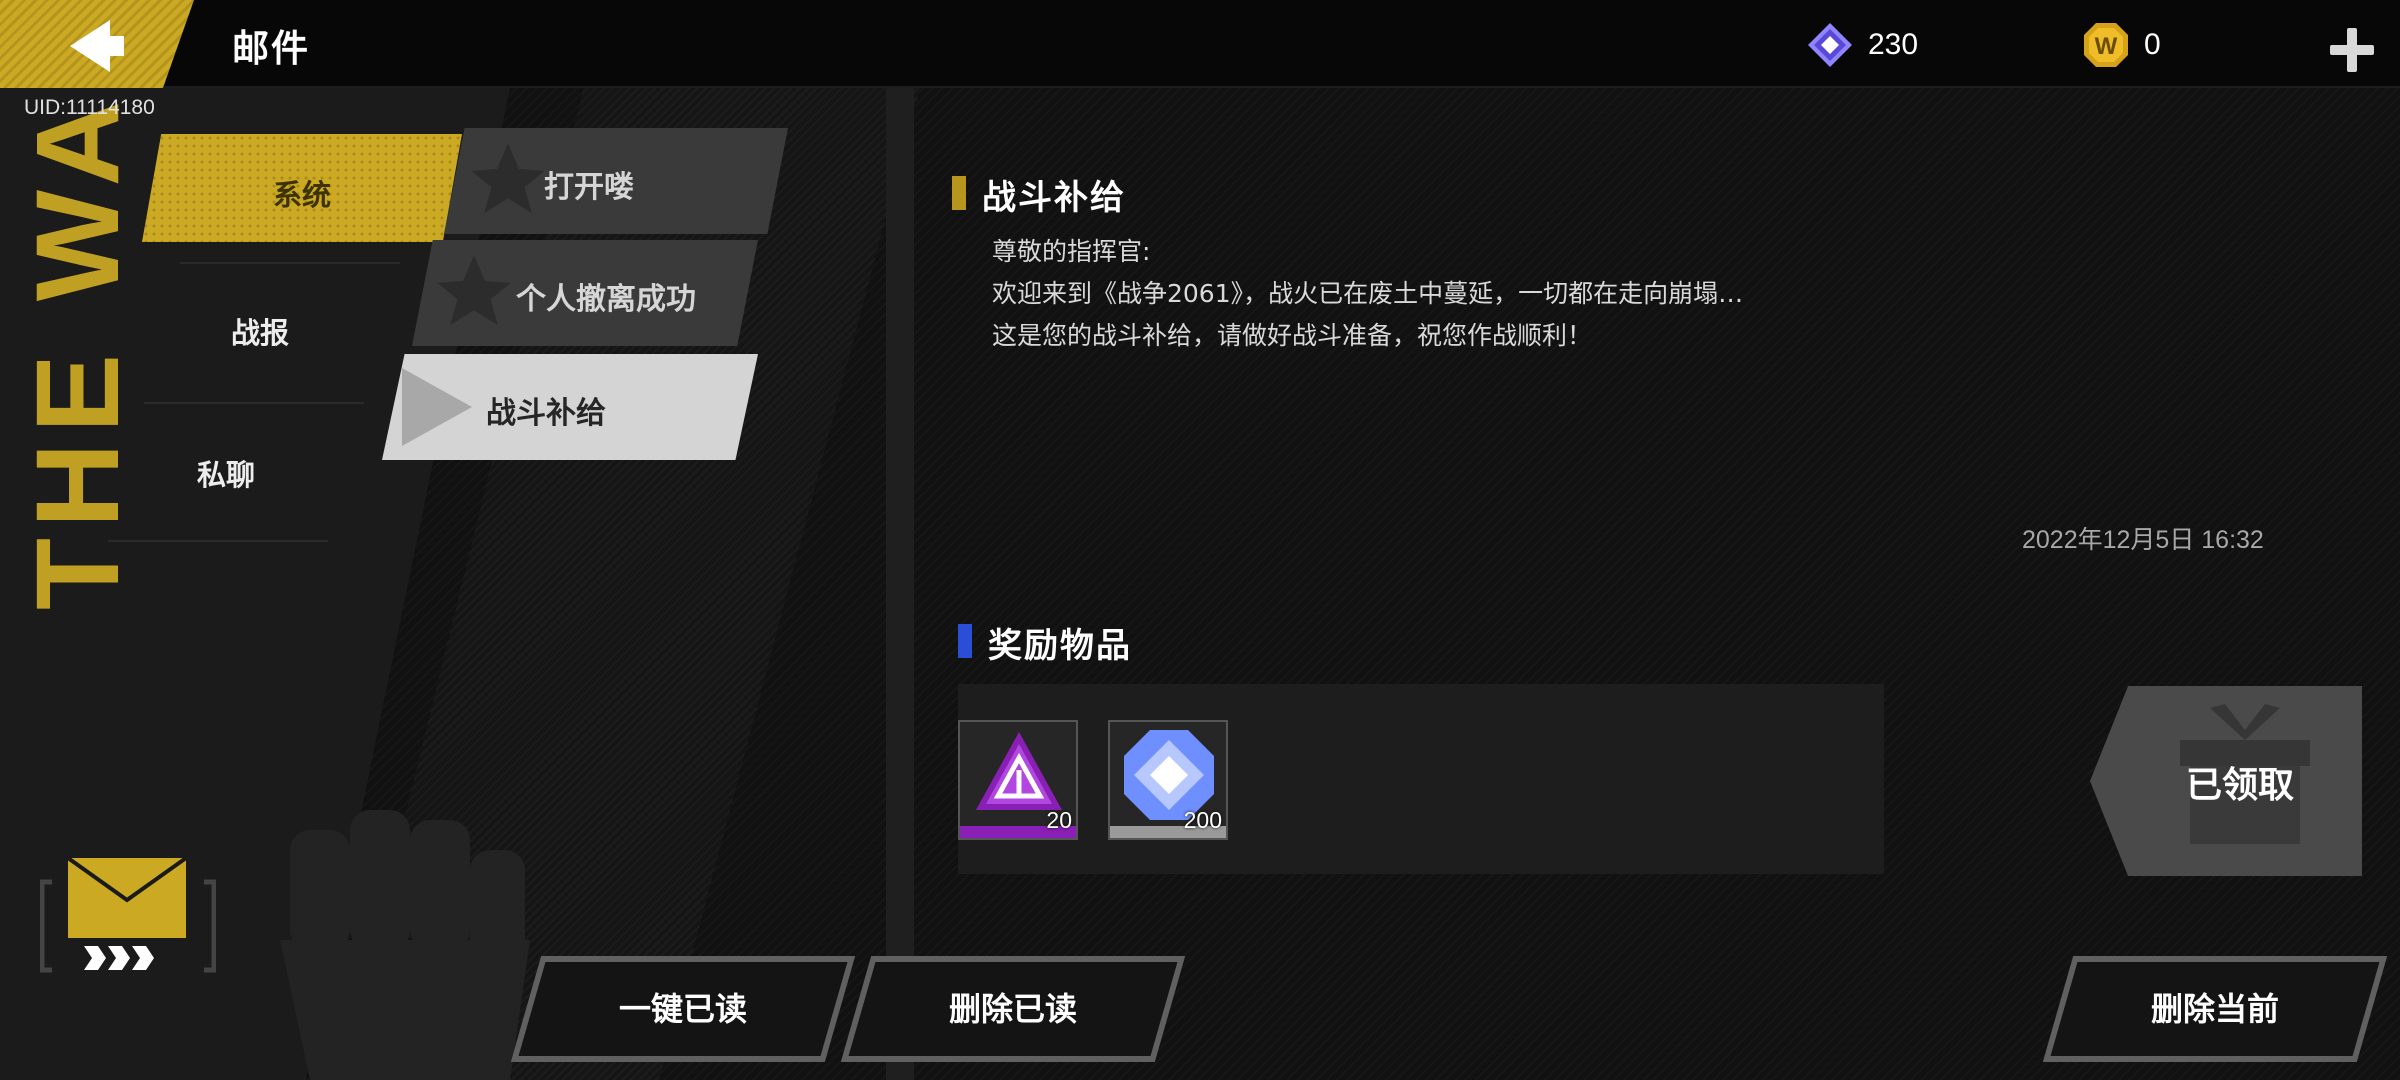  Describe the element at coordinates (128, 914) in the screenshot. I see `envelope-icon` at that location.